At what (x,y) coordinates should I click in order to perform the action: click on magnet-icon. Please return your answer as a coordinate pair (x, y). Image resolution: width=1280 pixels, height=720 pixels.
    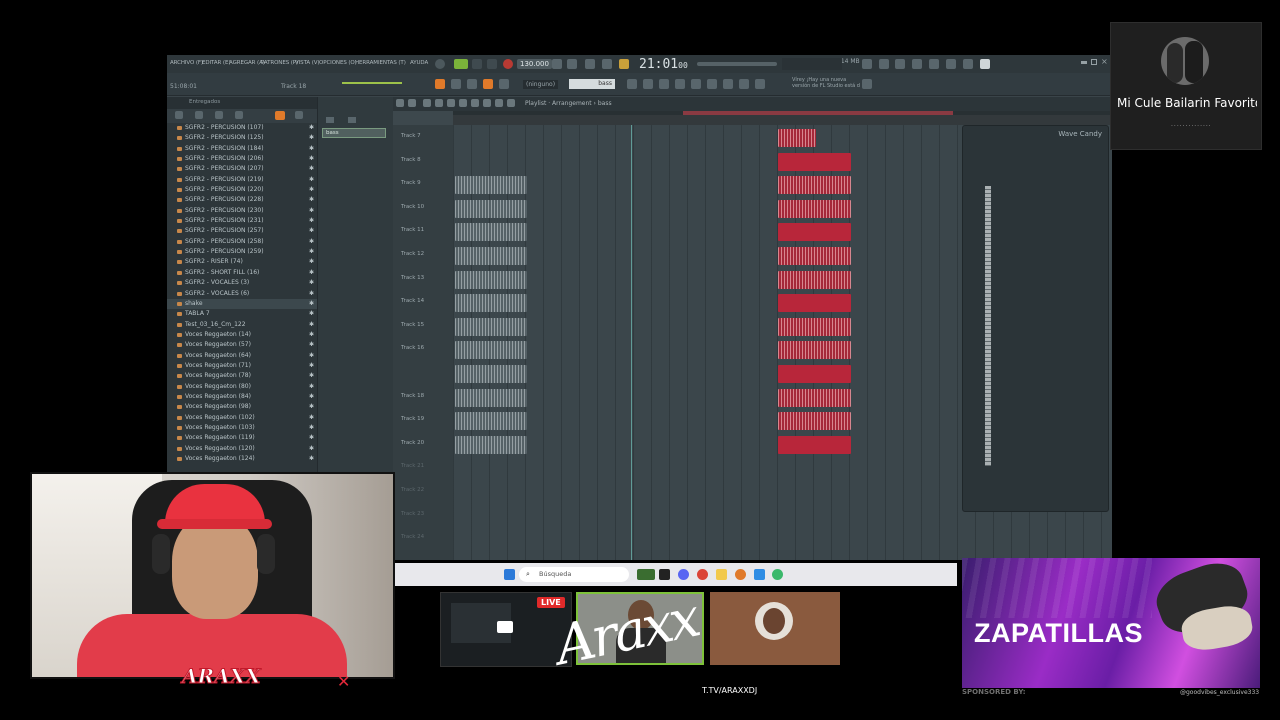
    Looking at the image, I should click on (488, 84).